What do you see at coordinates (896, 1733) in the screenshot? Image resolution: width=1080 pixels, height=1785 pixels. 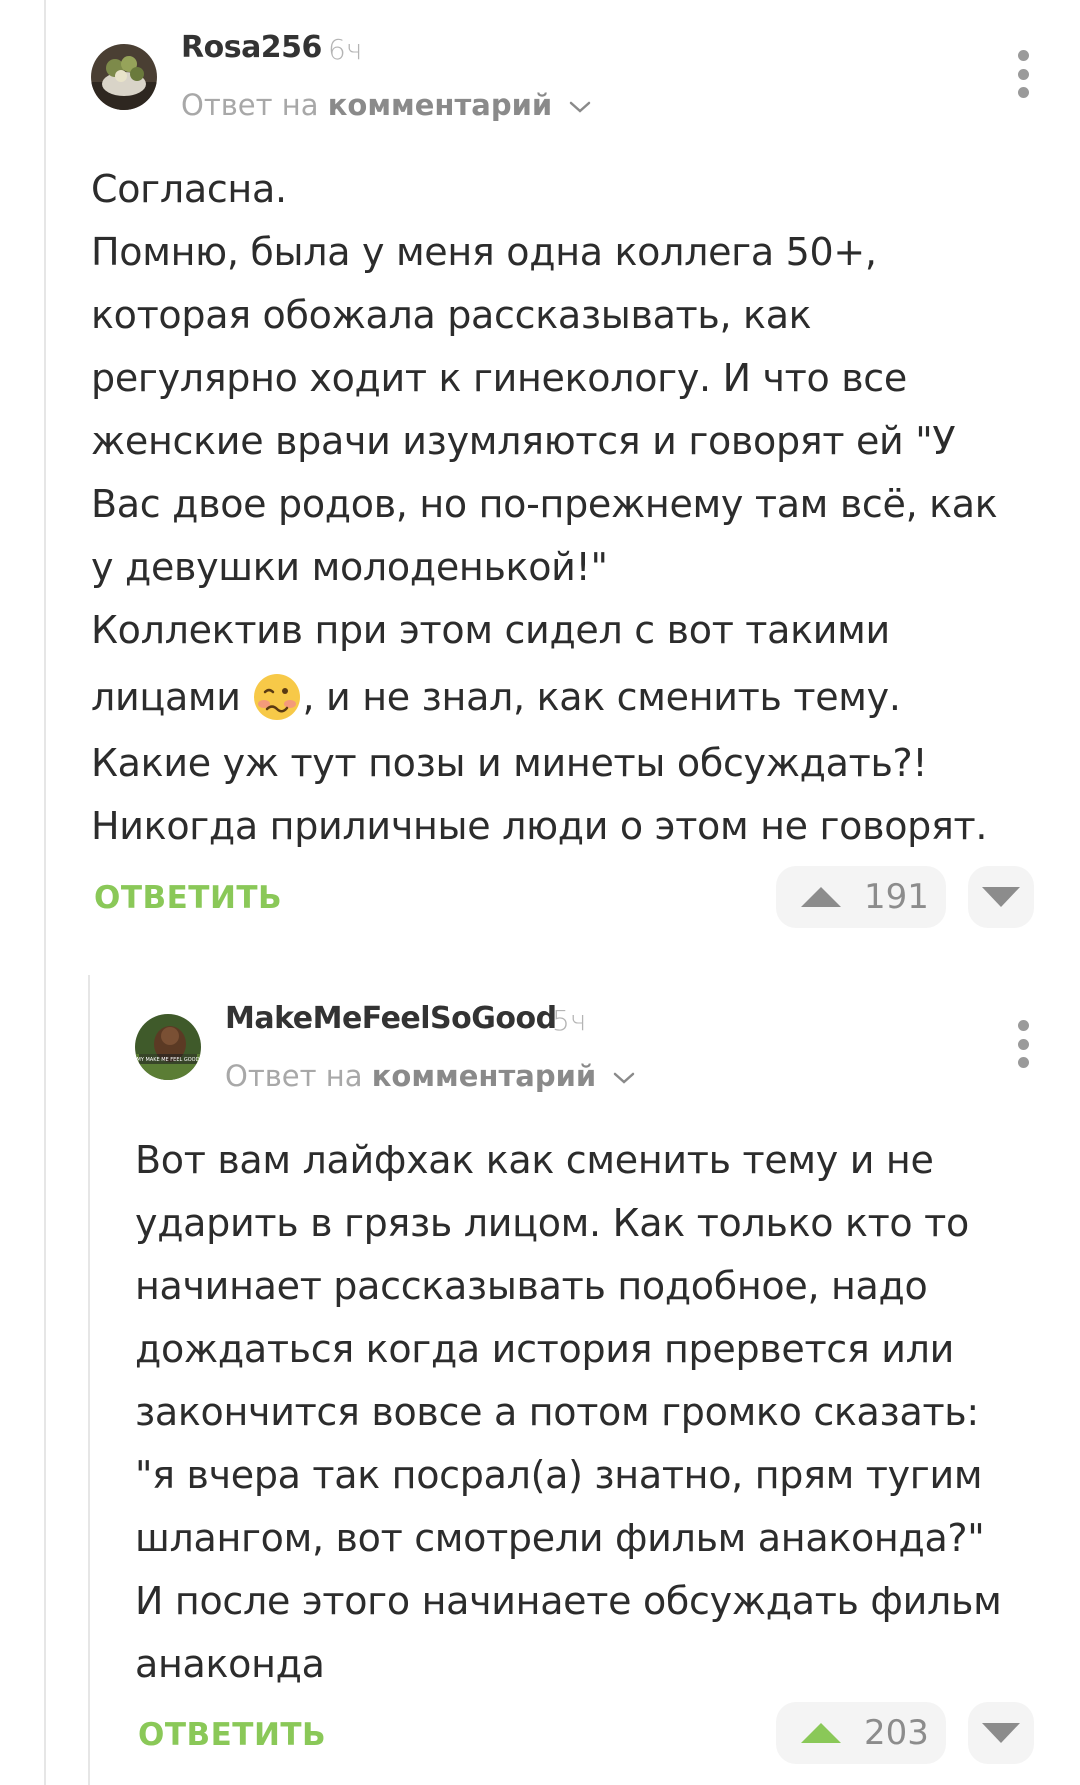 I see `rating-count: 203` at bounding box center [896, 1733].